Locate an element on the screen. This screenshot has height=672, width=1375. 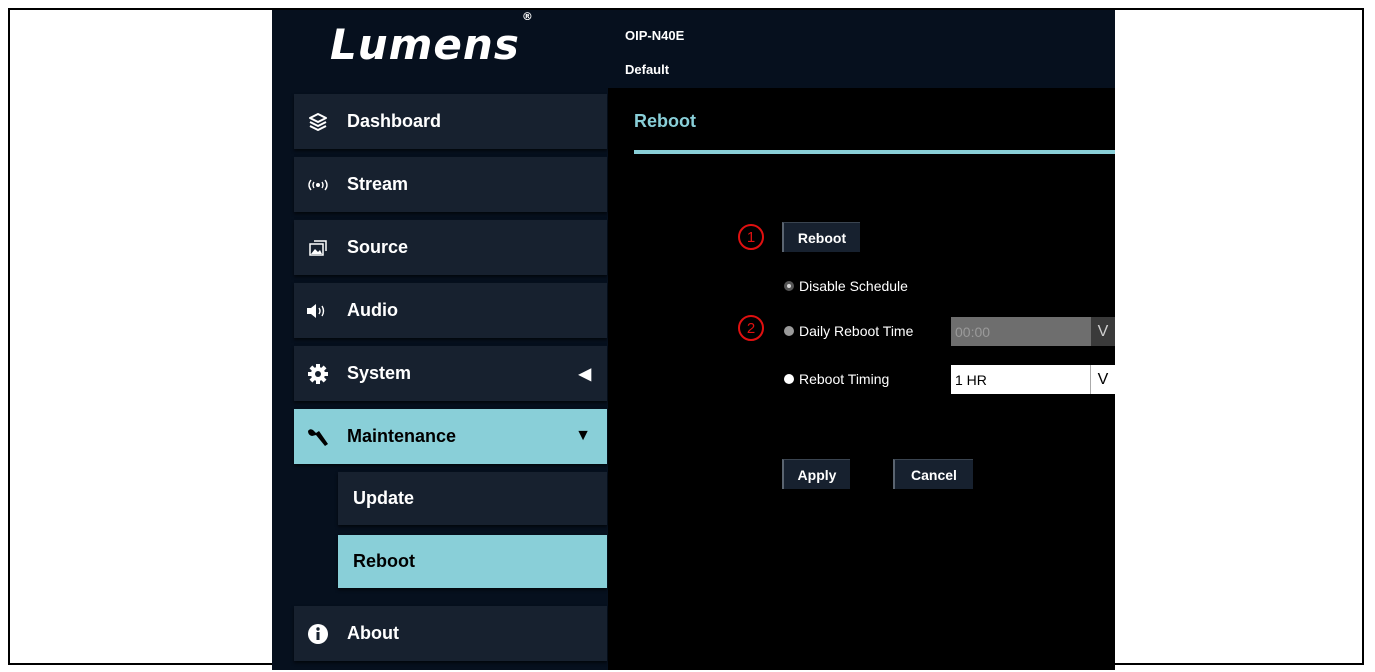
sidebar-item-stream: Stream is located at coordinates (450, 184).